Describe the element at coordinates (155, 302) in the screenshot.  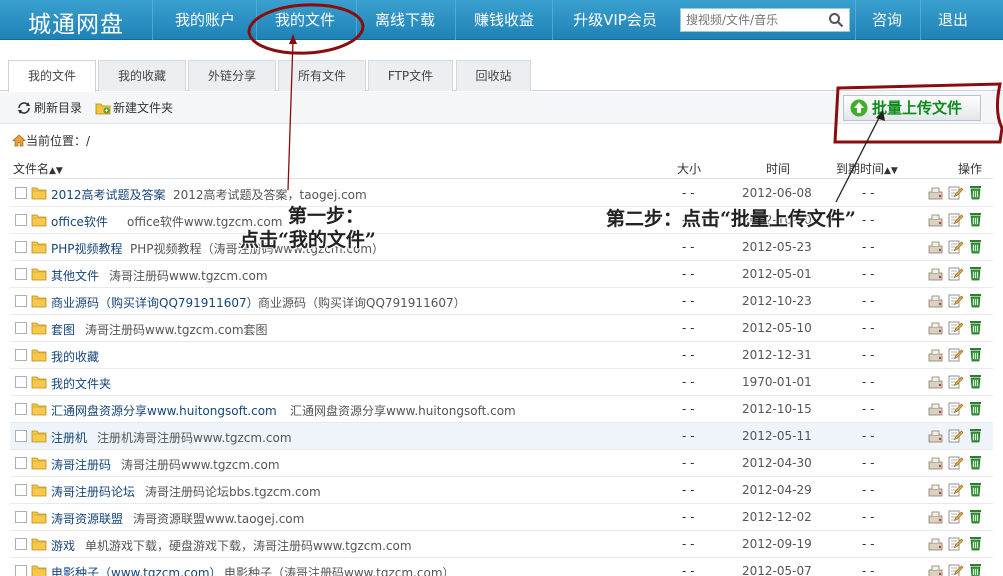
I see `file-name-link: 商业源码（购买详询QQ791911607）` at that location.